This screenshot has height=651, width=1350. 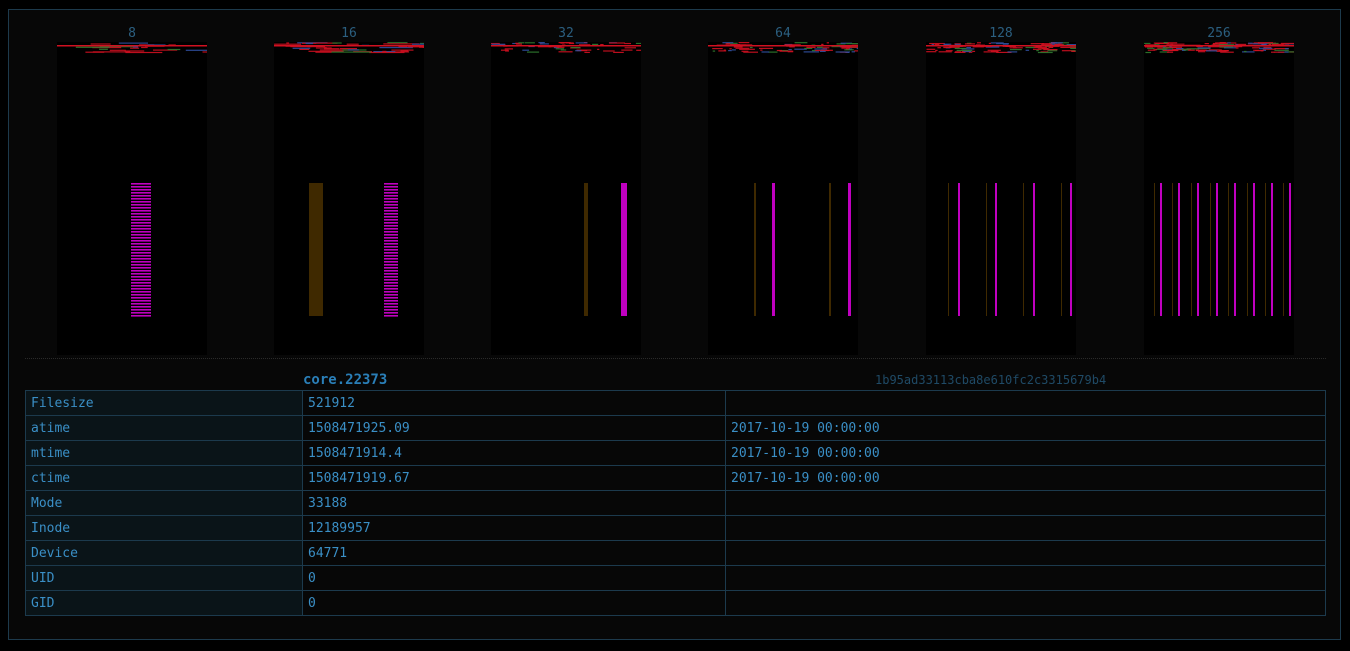 What do you see at coordinates (514, 503) in the screenshot?
I see `metadata-value: 33188` at bounding box center [514, 503].